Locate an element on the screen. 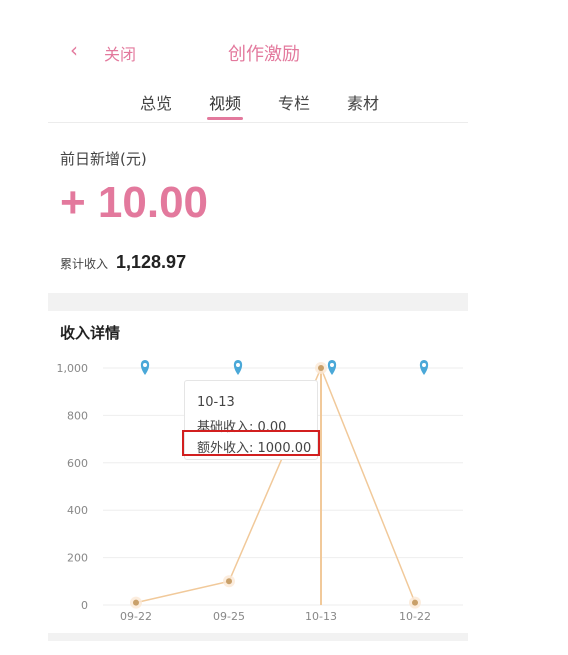 The height and width of the screenshot is (655, 568). daily-income-value: + 10.00 is located at coordinates (134, 202).